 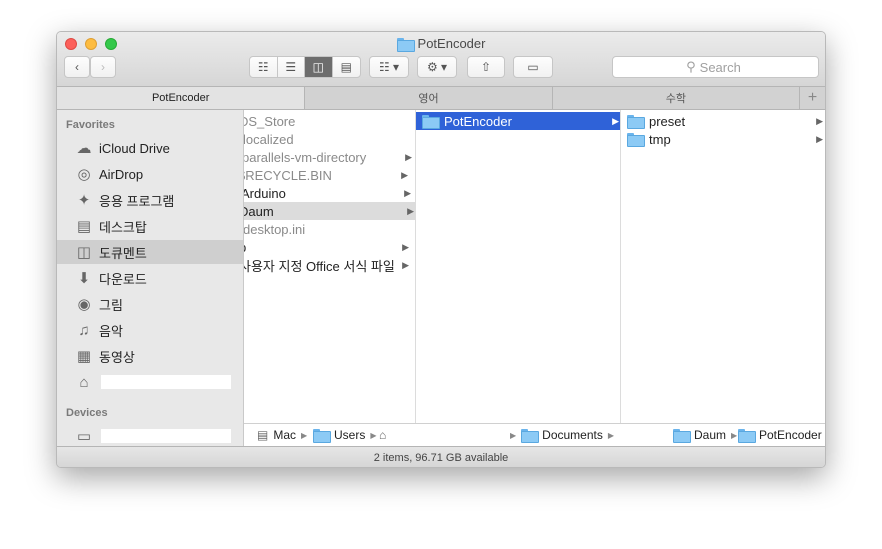 What do you see at coordinates (723, 121) in the screenshot?
I see `list-item: preset ▶` at bounding box center [723, 121].